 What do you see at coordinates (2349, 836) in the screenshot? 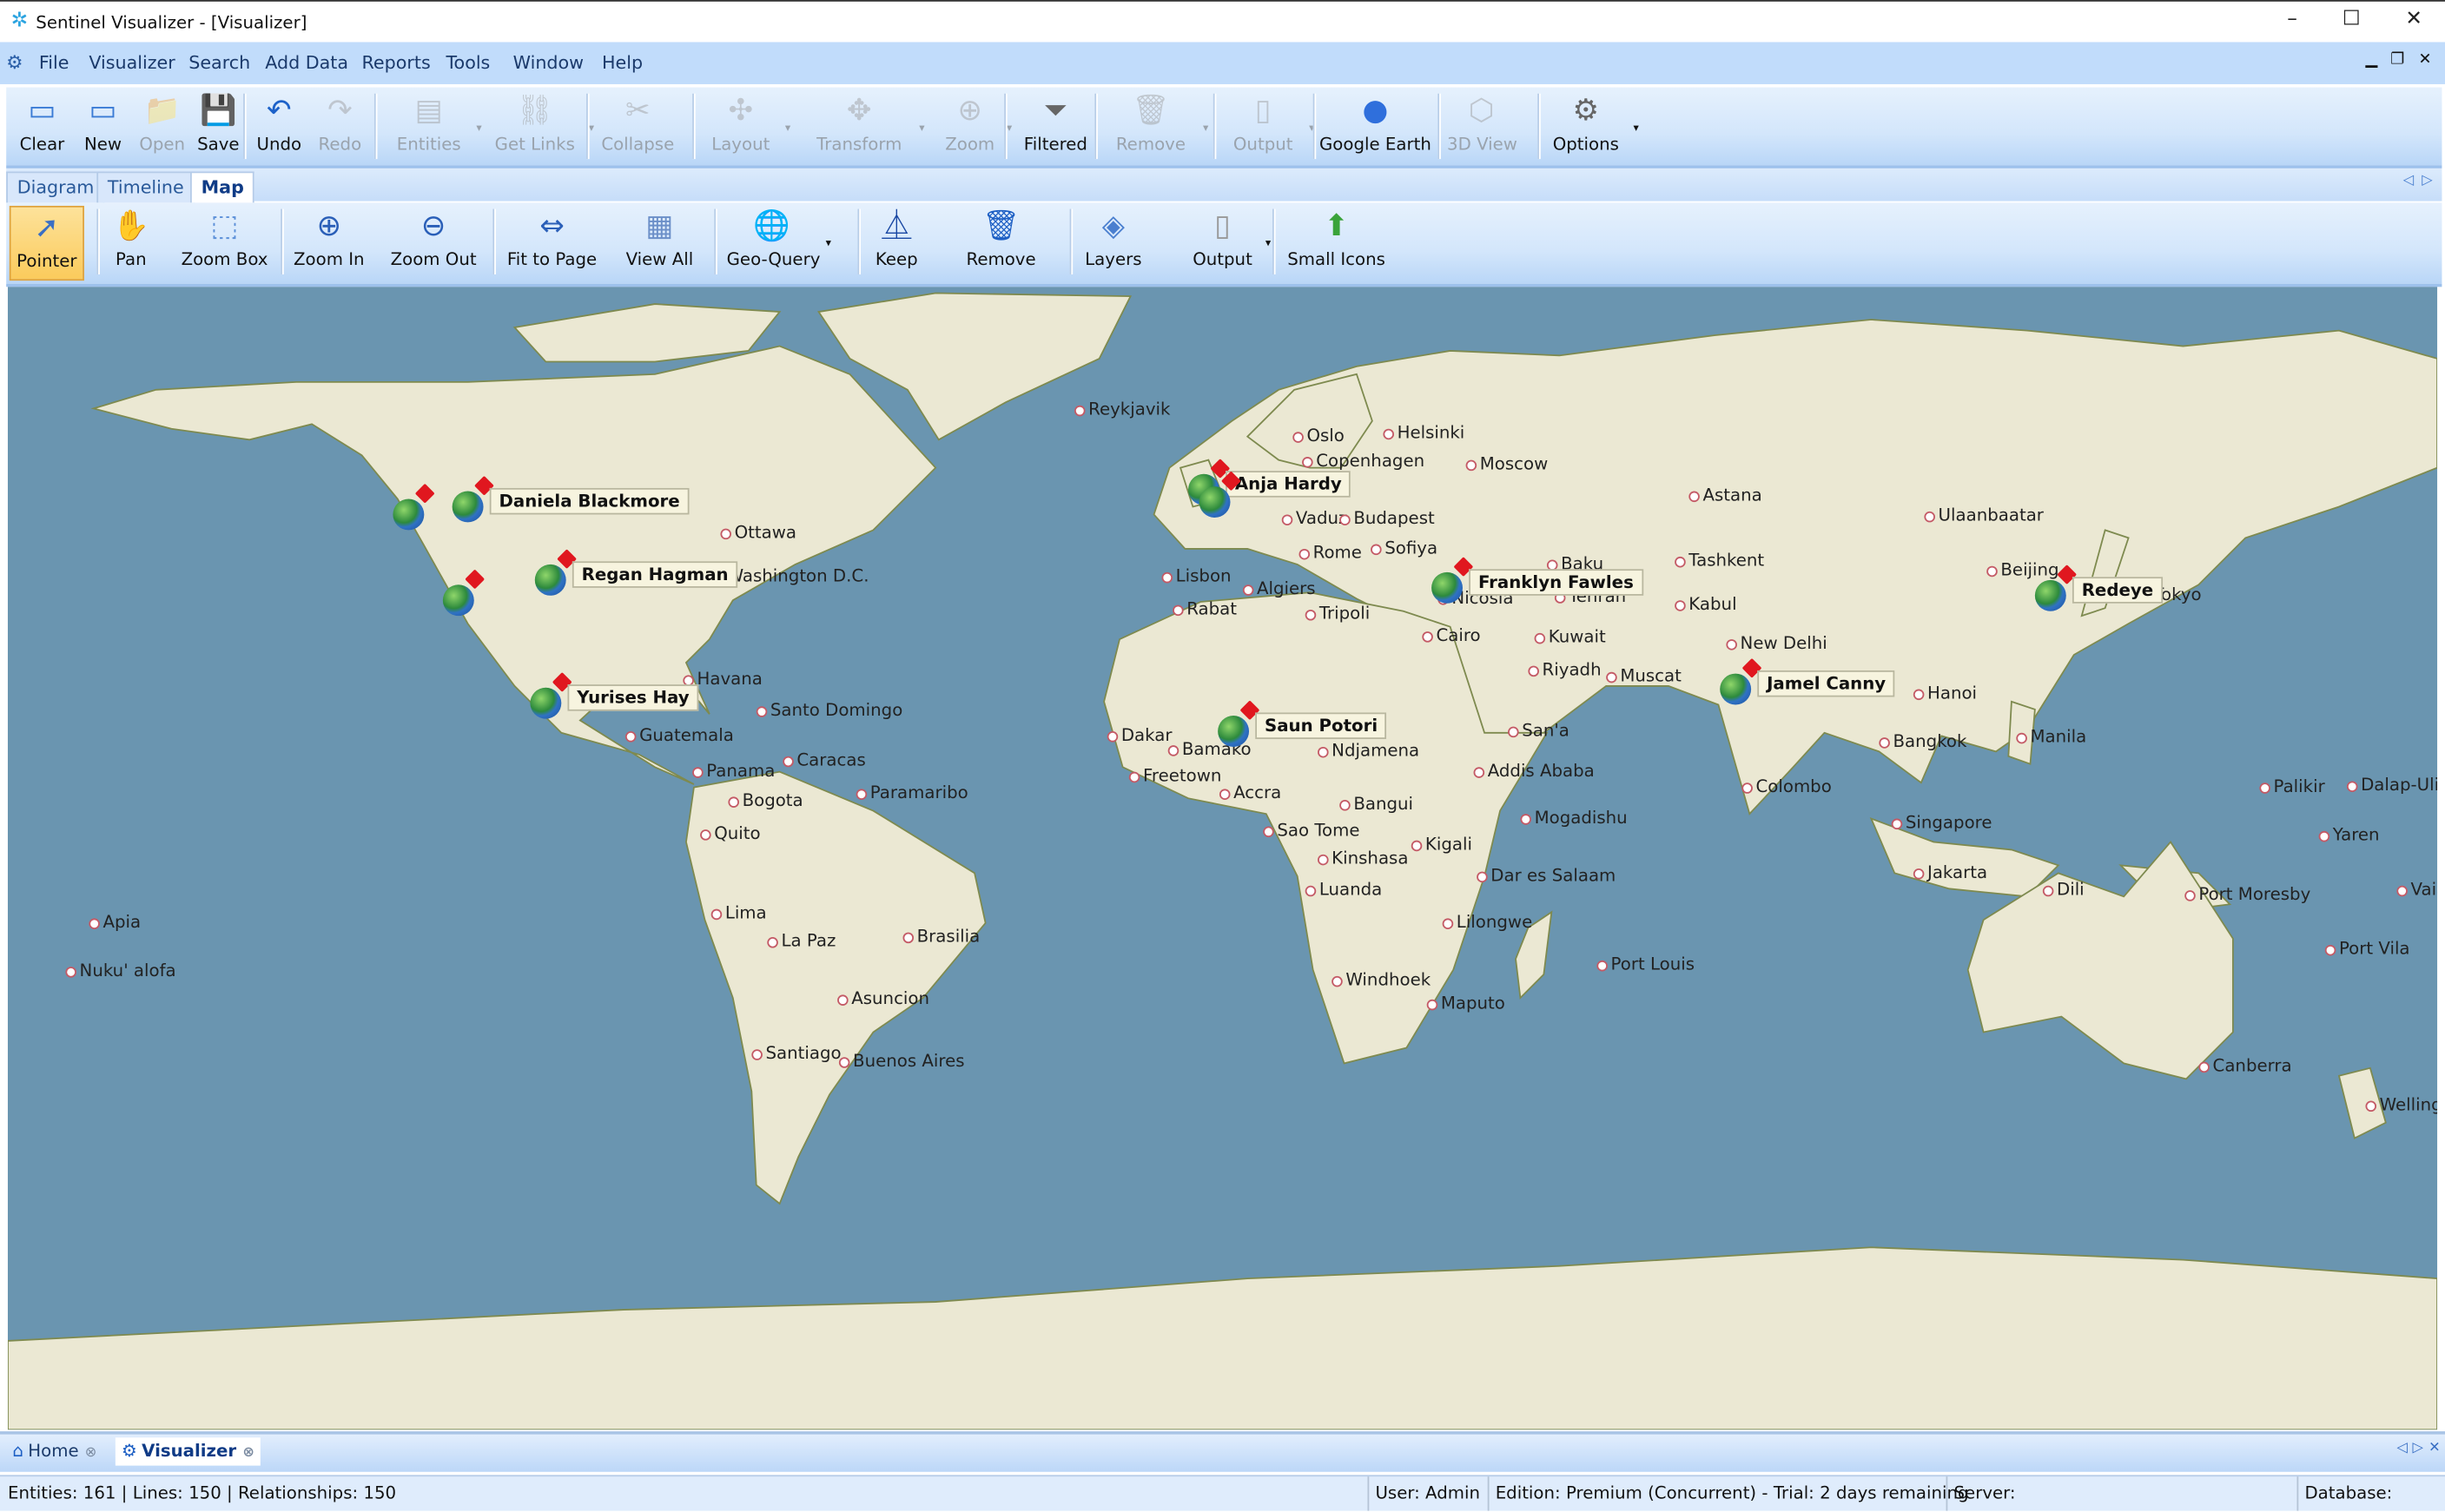
I see `city-yaren: Yaren` at bounding box center [2349, 836].